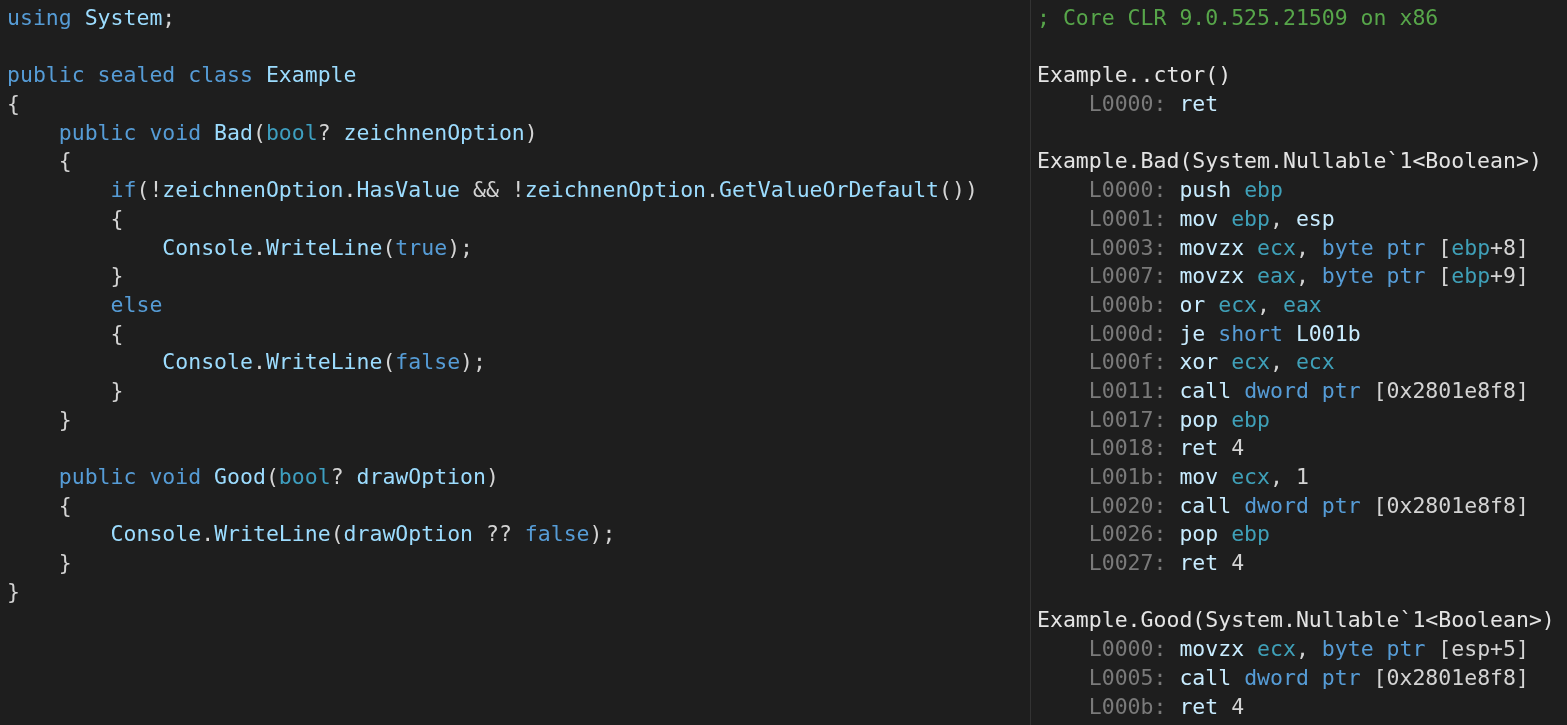  Describe the element at coordinates (1308, 649) in the screenshot. I see `assembly-line: L0000: movzx ecx, byte ptr [esp+5]` at that location.